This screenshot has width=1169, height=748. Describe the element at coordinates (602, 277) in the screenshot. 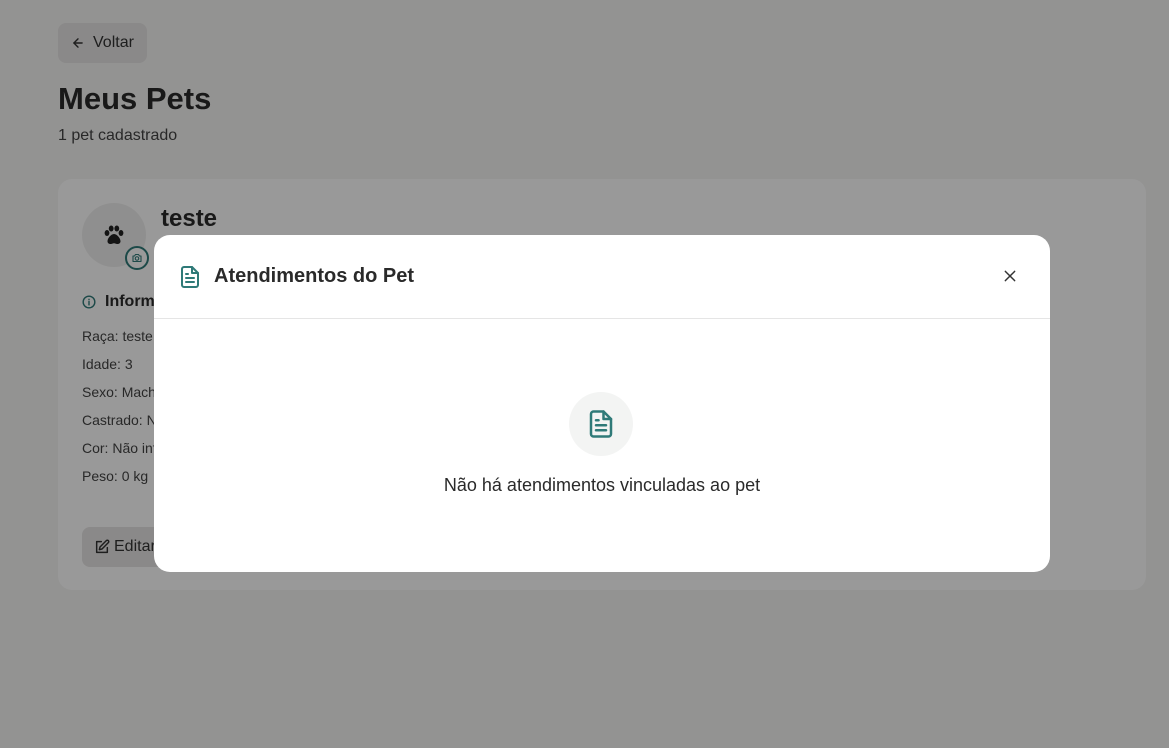

I see `modal-header: Atendimentos do Pet` at that location.